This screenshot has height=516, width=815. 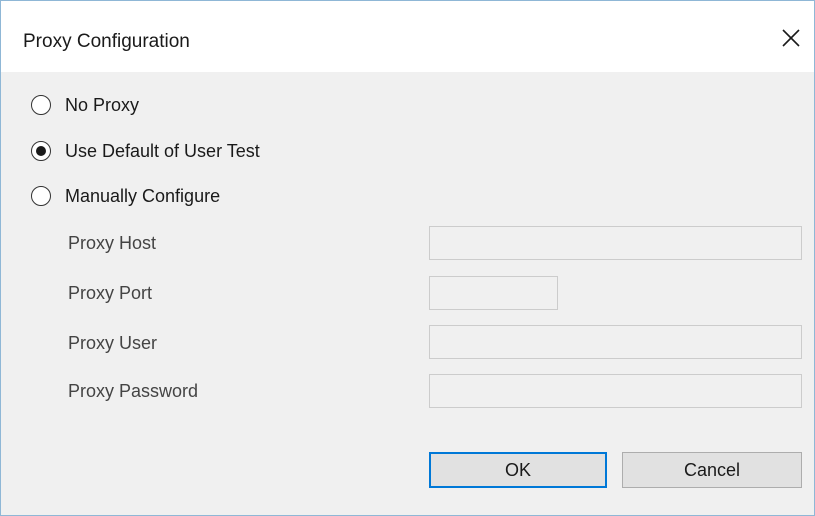 I want to click on close-button, so click(x=791, y=38).